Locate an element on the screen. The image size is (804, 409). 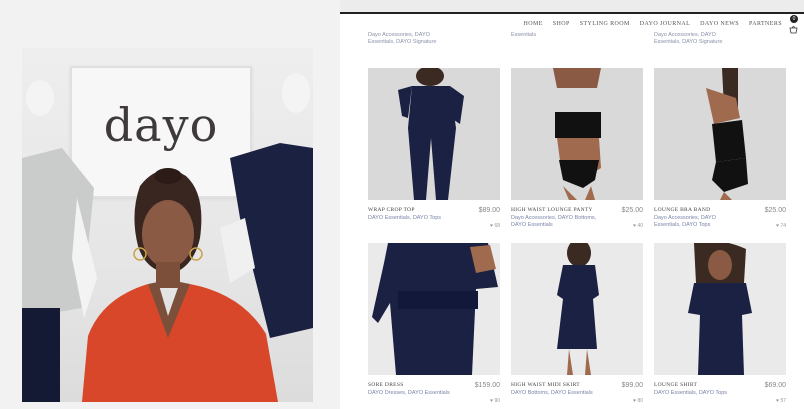
presenter is located at coordinates (180, 285).